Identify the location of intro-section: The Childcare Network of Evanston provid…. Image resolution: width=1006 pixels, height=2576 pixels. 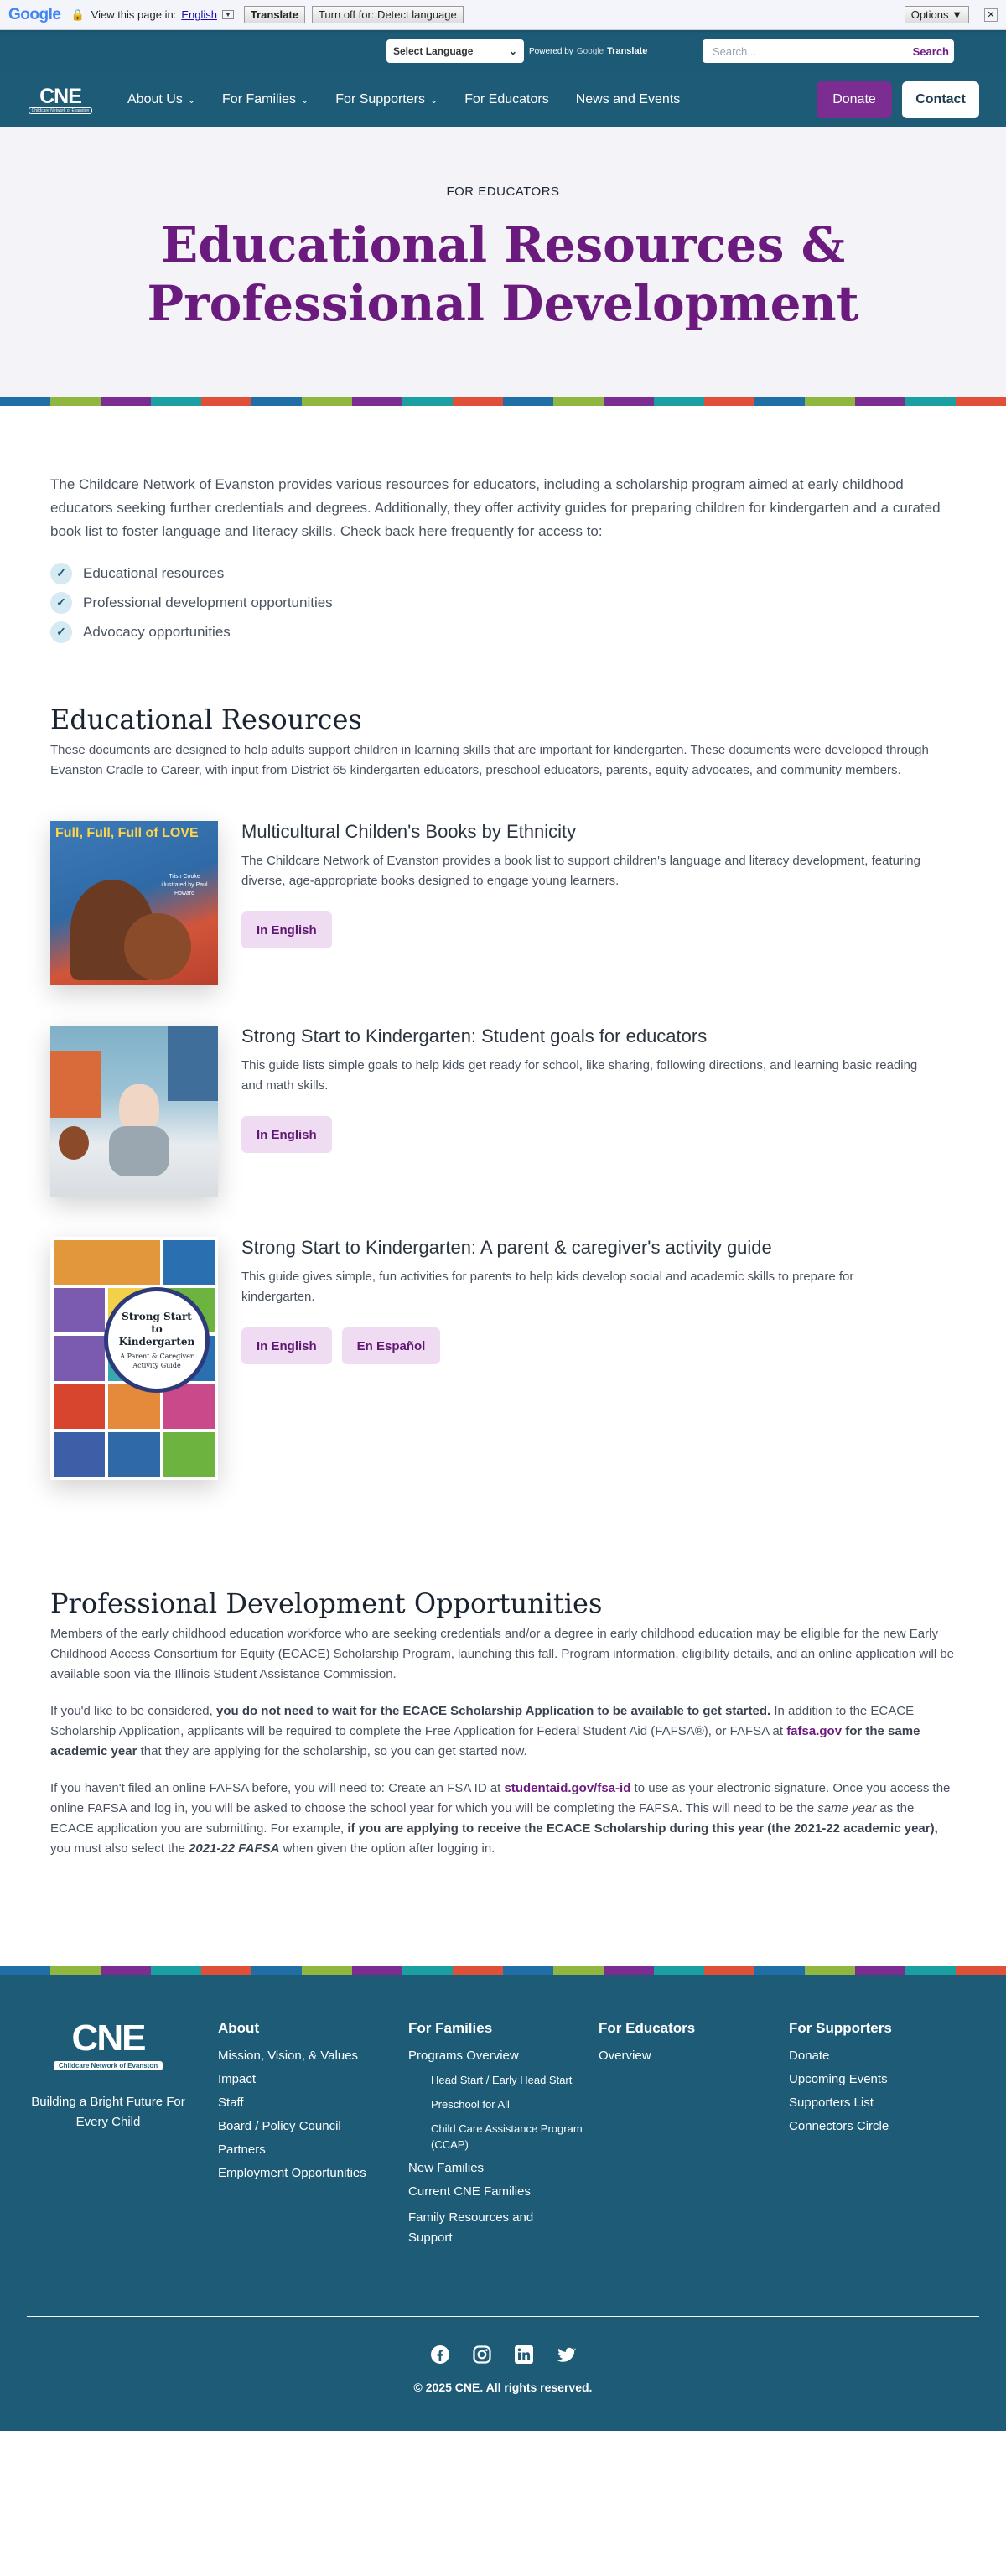
(503, 526).